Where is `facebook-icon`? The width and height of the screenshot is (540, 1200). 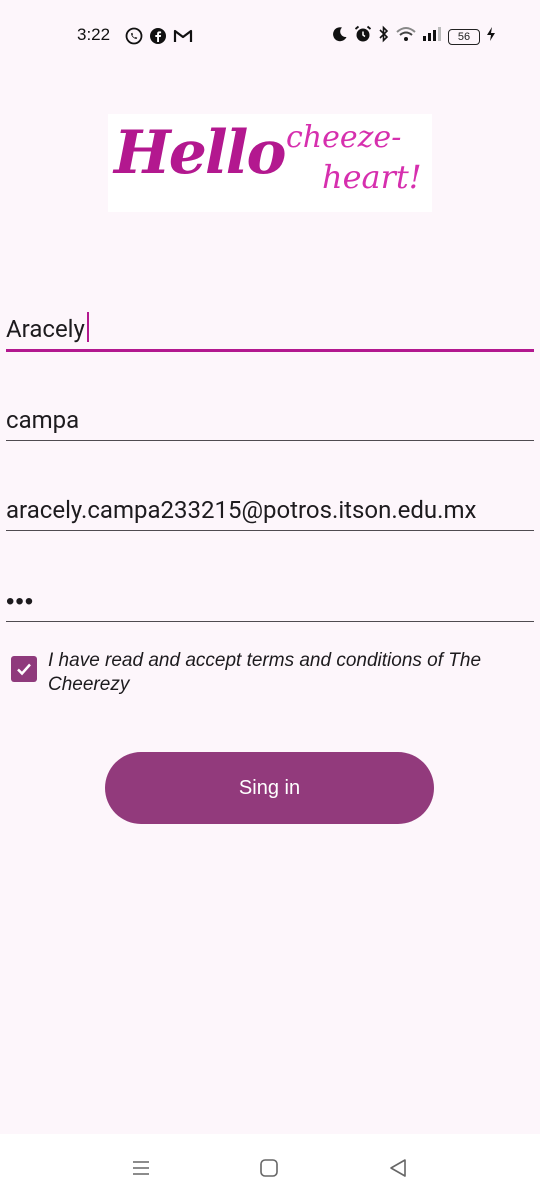
facebook-icon is located at coordinates (158, 38).